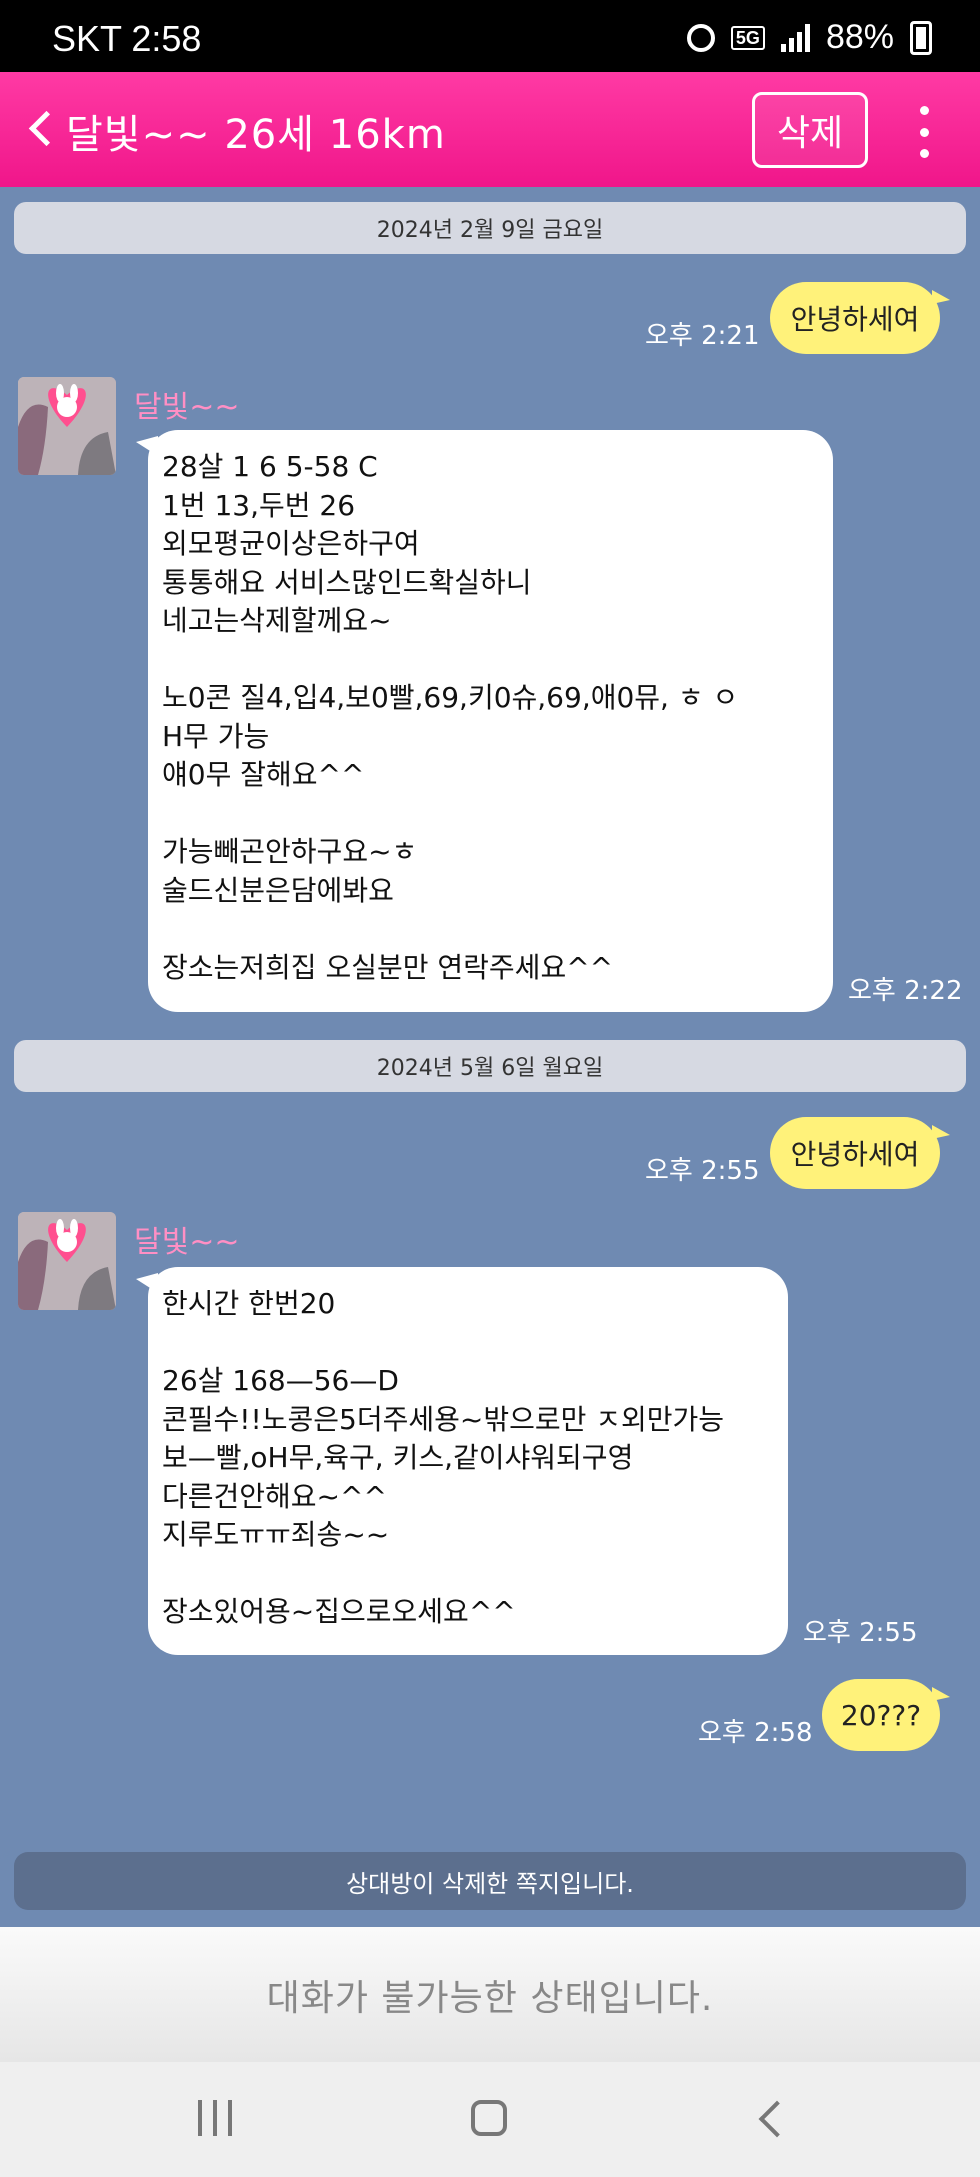 Image resolution: width=980 pixels, height=2177 pixels. I want to click on delete-button: 삭제, so click(810, 130).